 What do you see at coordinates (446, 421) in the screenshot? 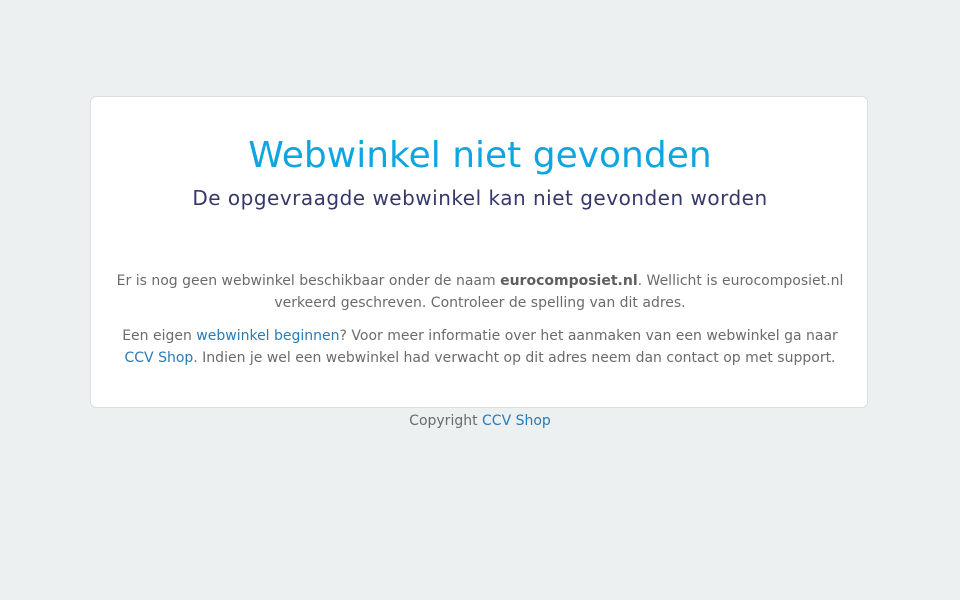
I see `copyright-text: Copyright` at bounding box center [446, 421].